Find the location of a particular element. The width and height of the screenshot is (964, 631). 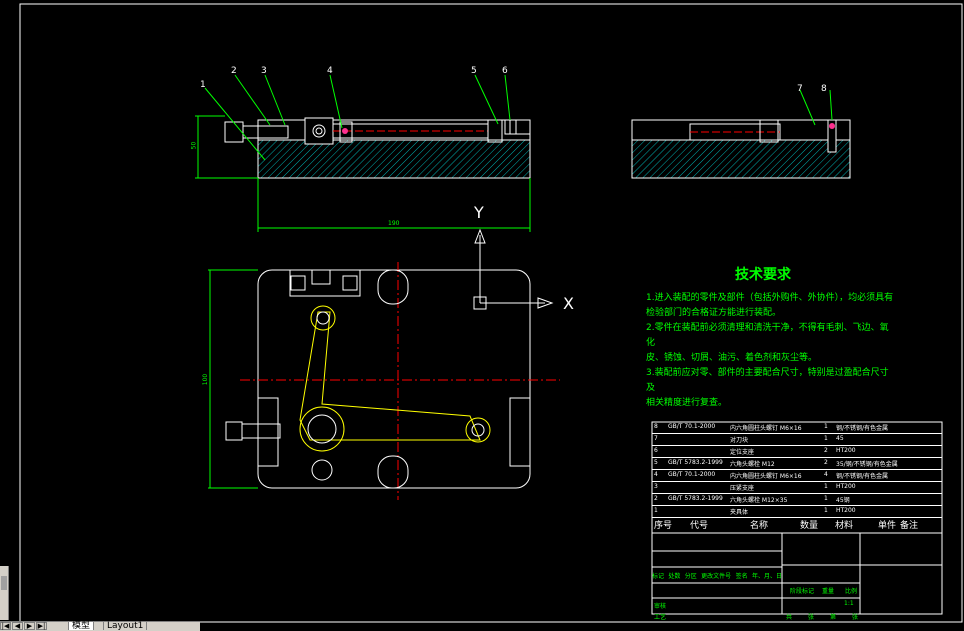

bom-cell-name: 六角头螺栓 M12 is located at coordinates (752, 464).